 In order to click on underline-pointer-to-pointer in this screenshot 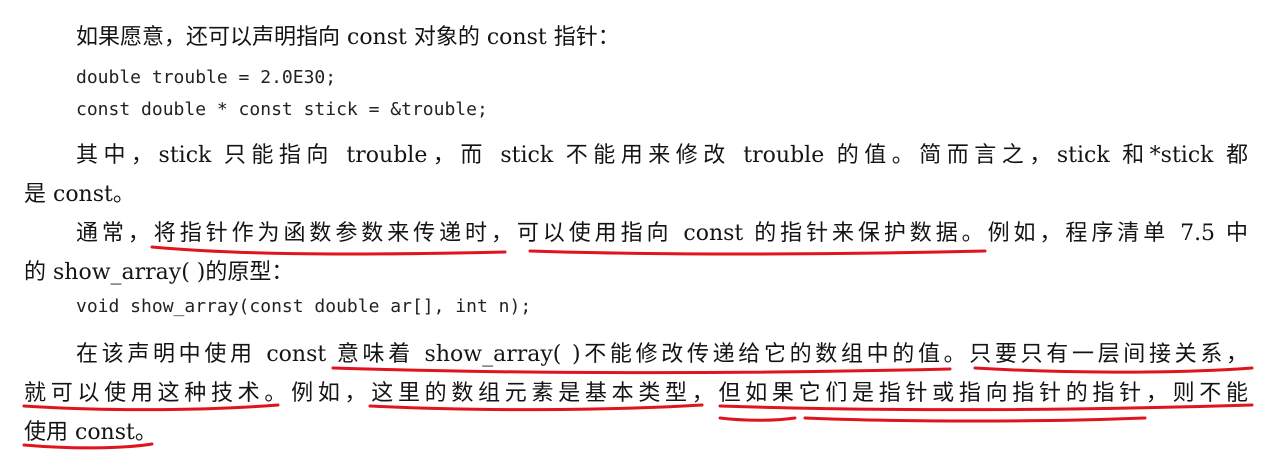, I will do `click(975, 419)`.